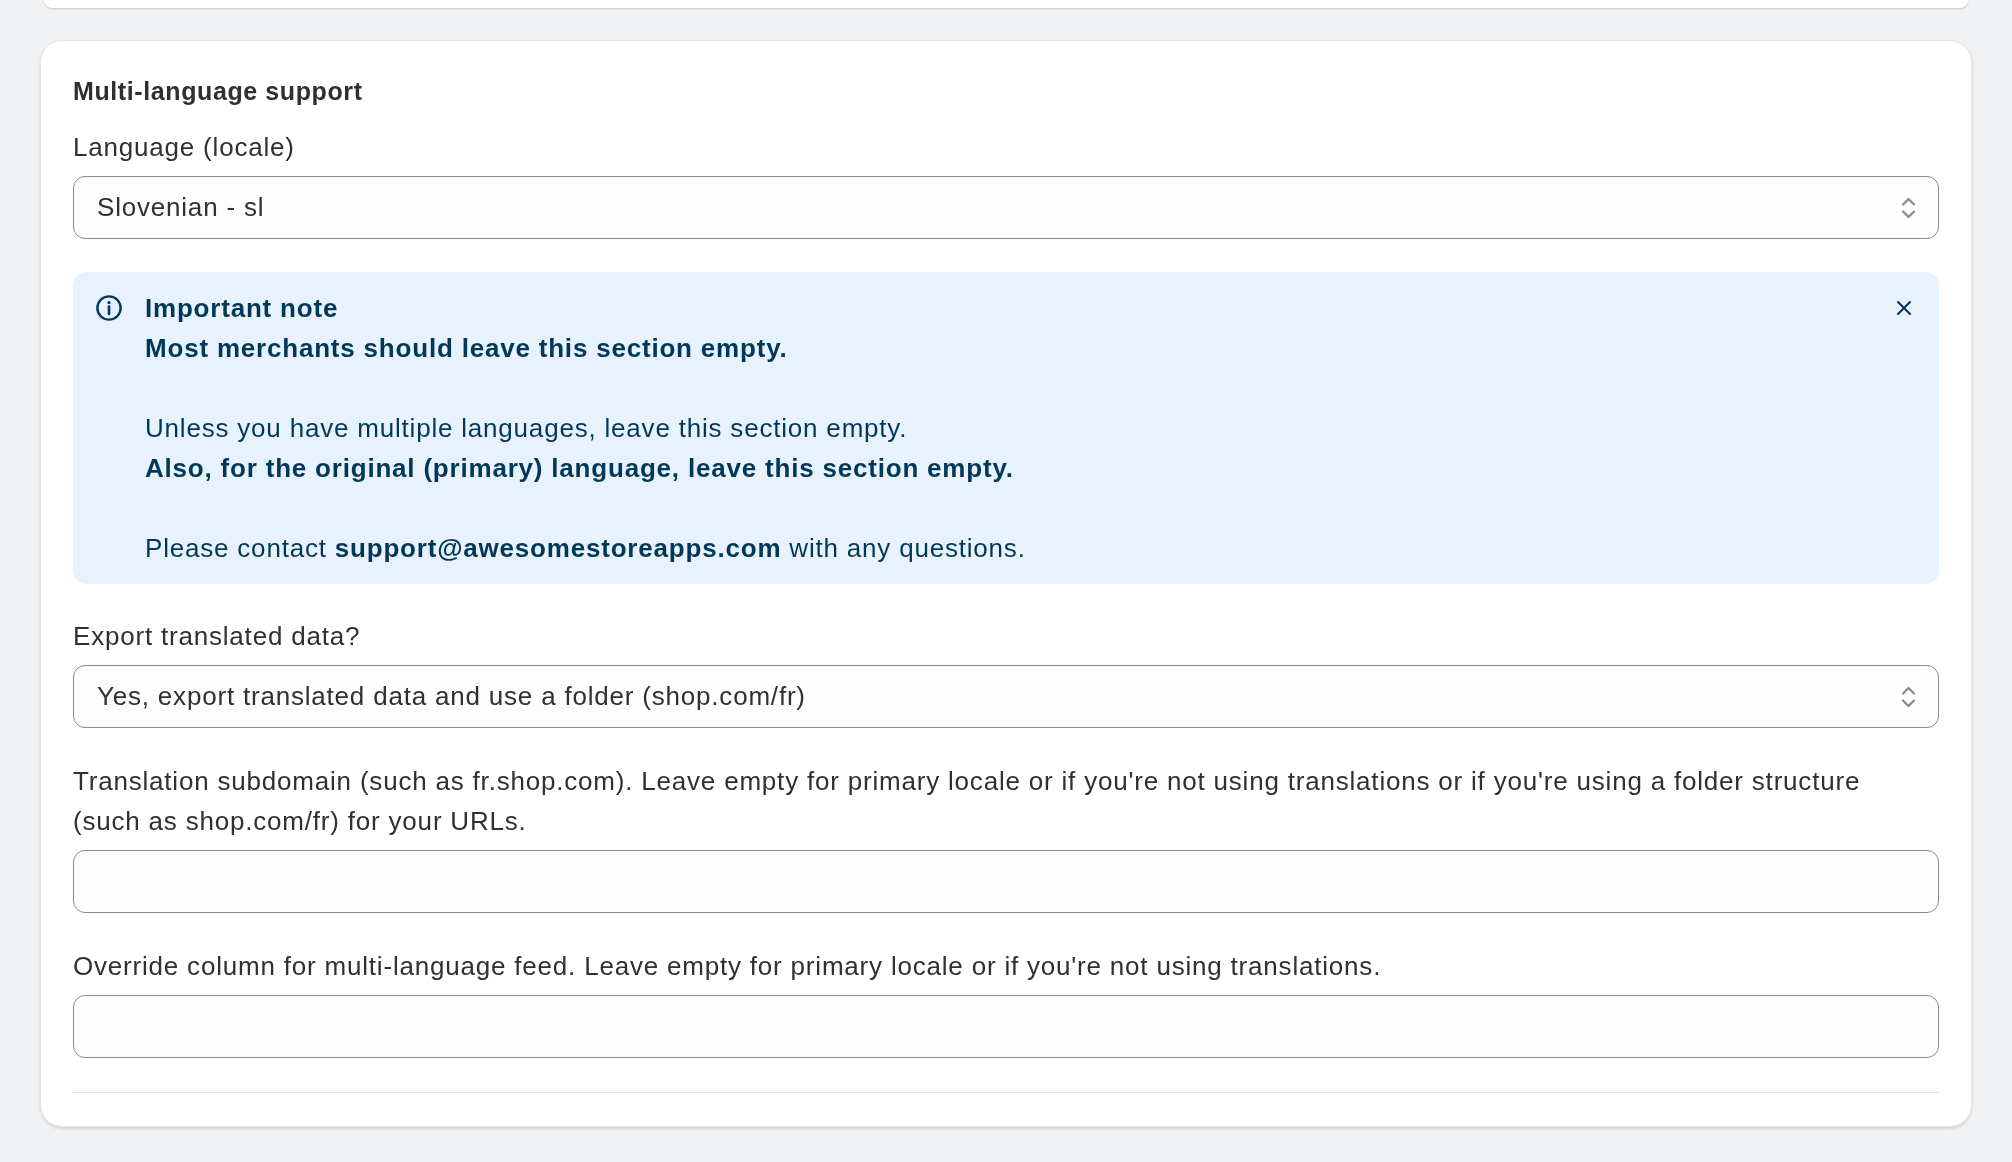 This screenshot has width=2012, height=1162. I want to click on note-text: Please contact support@awesomestoreapps.com with any questions., so click(586, 548).